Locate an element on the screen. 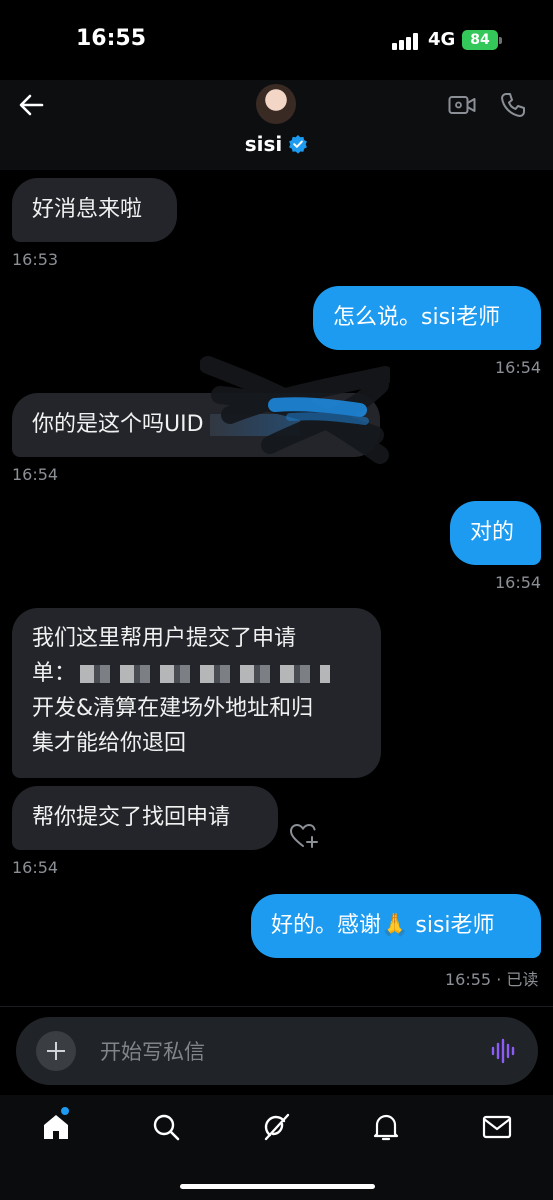 The height and width of the screenshot is (1200, 553). message-bubble-incoming: 好消息来啦 is located at coordinates (94, 210).